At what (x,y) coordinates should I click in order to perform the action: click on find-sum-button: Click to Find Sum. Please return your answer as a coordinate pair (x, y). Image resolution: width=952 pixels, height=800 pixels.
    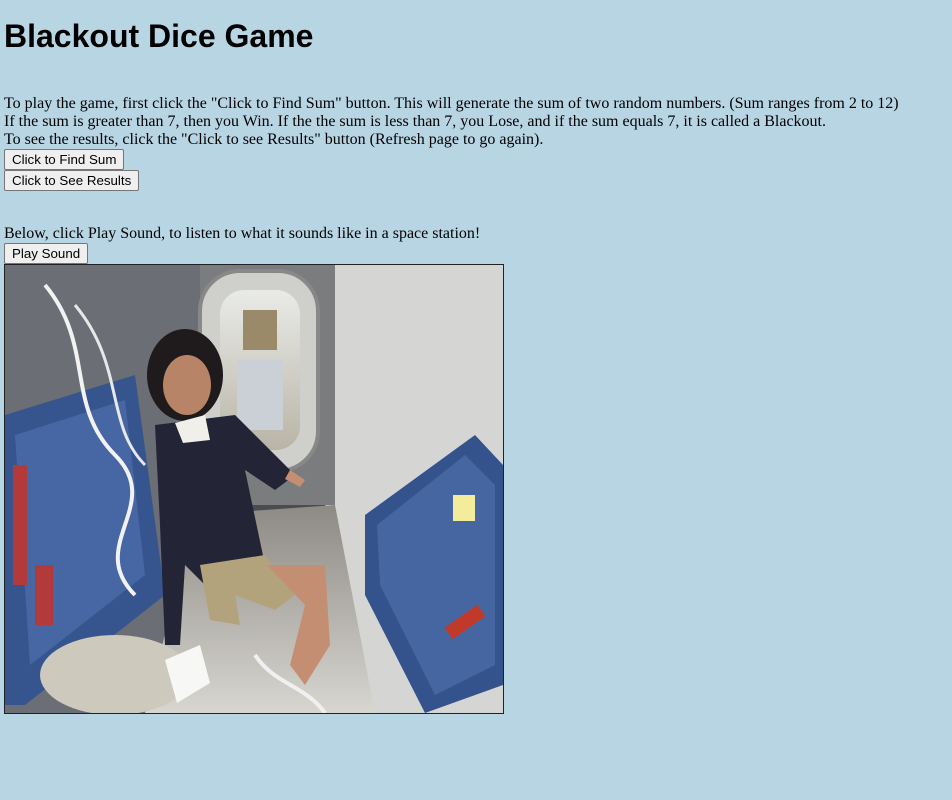
    Looking at the image, I should click on (64, 159).